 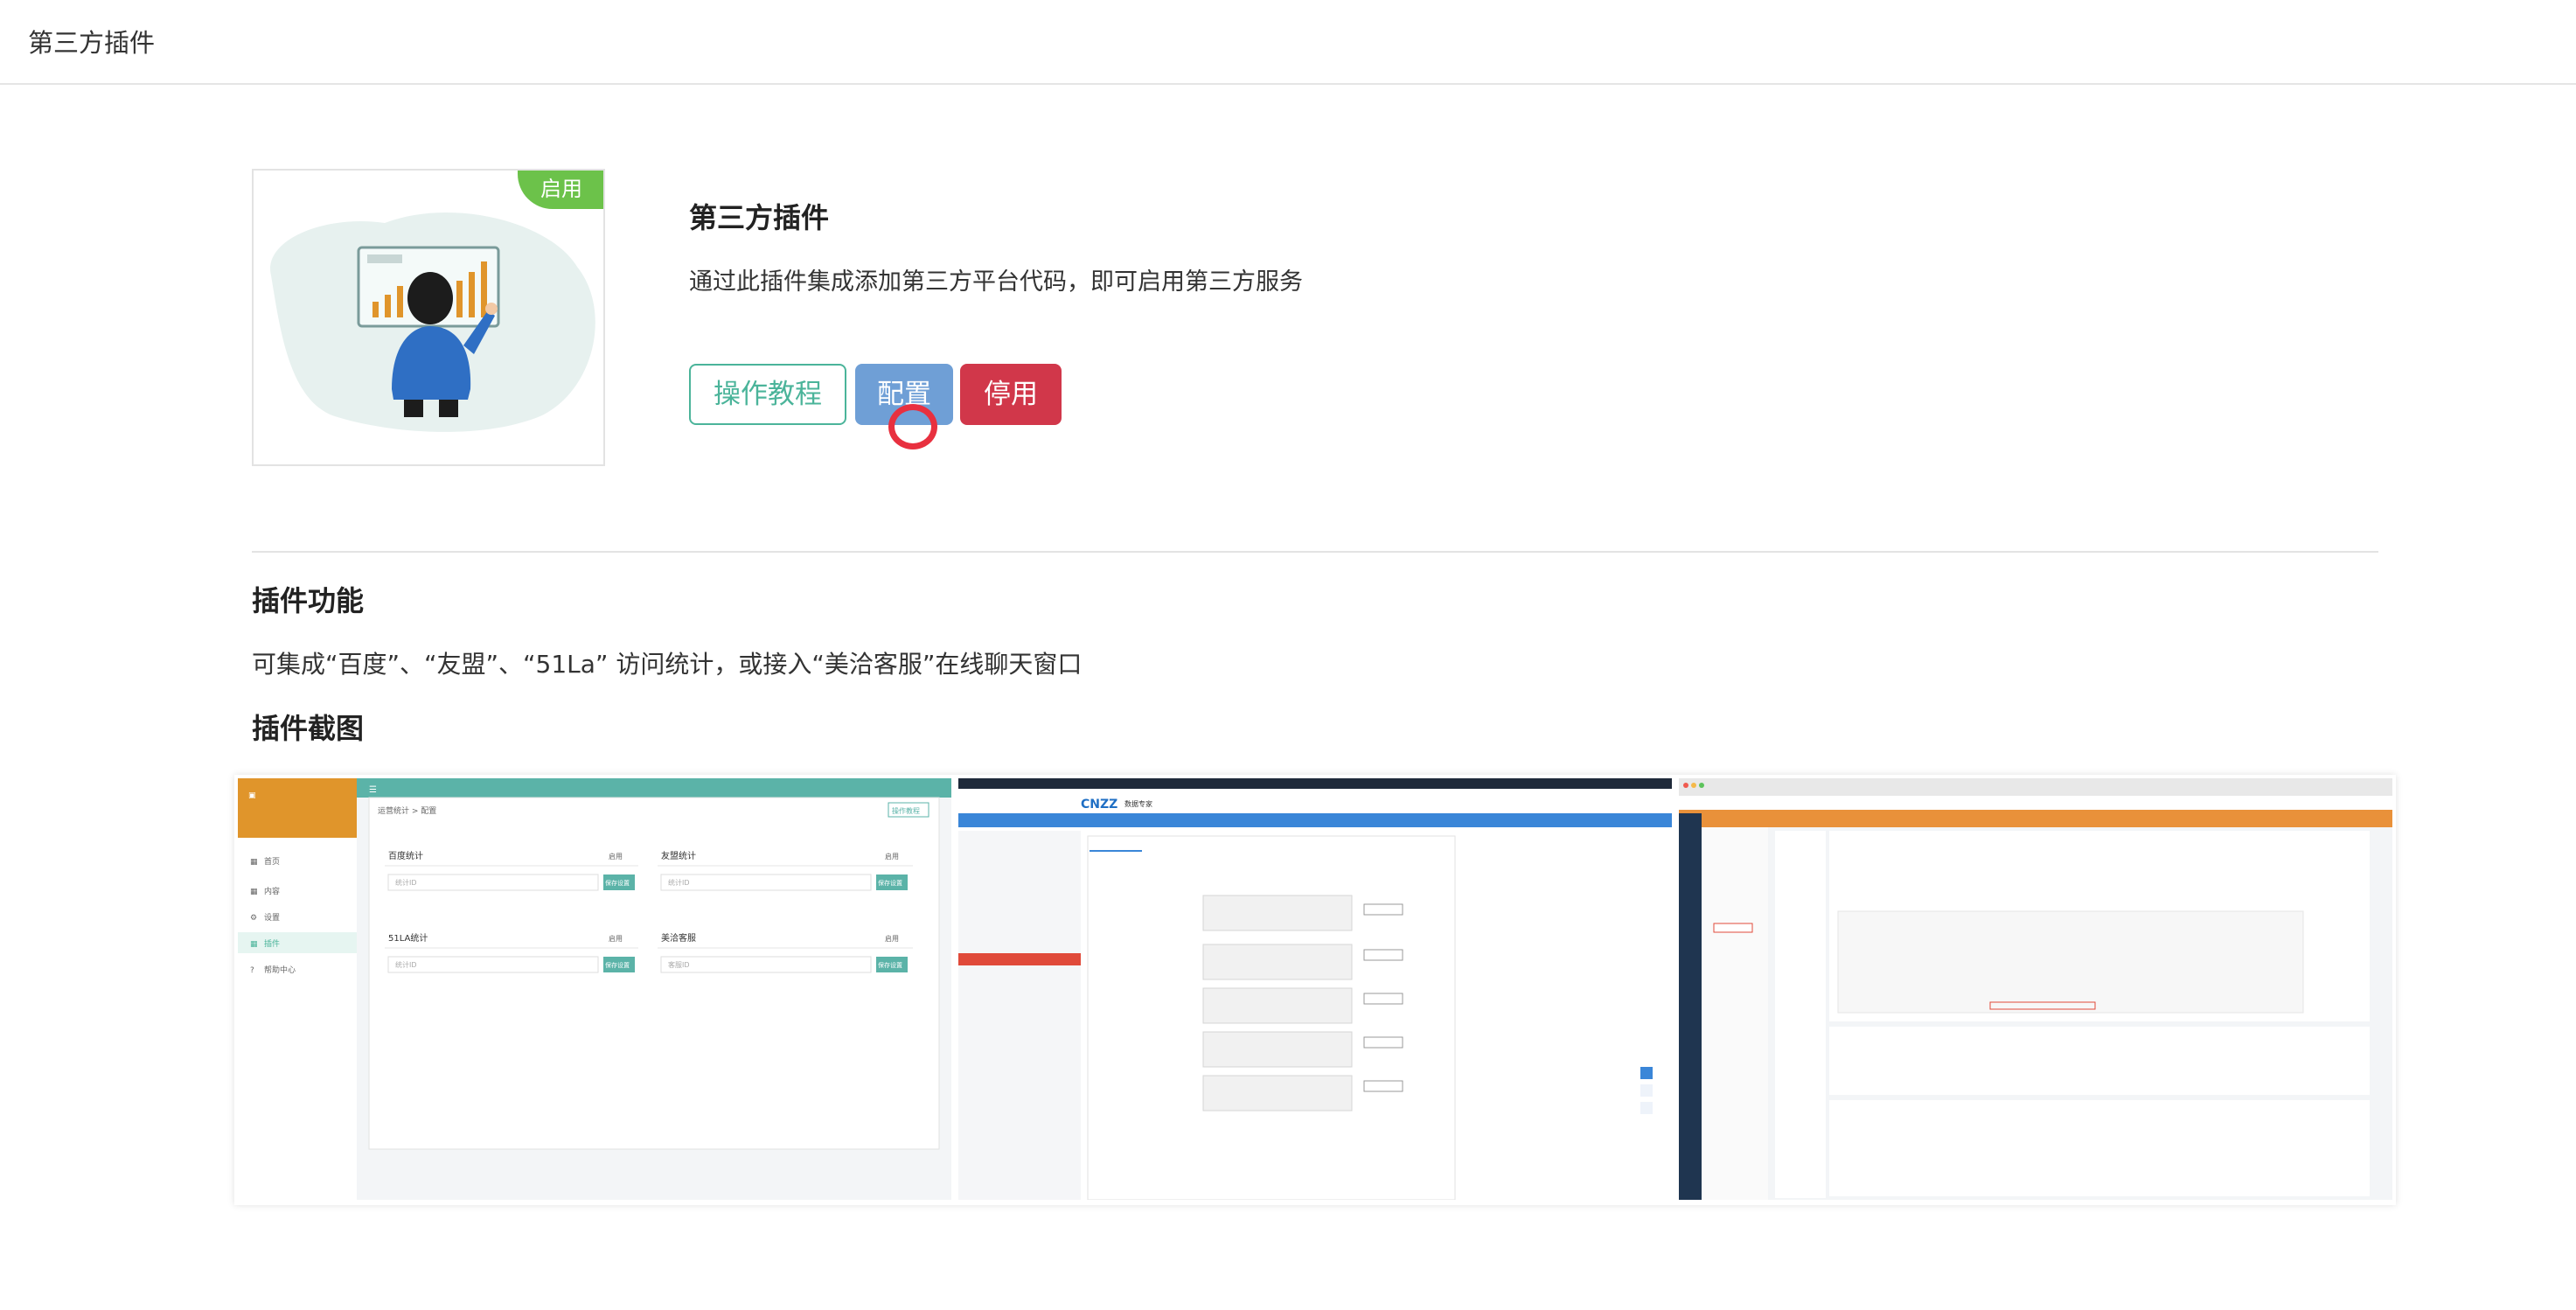 What do you see at coordinates (280, 970) in the screenshot?
I see `shot1-sidebar-label: 帮助中心` at bounding box center [280, 970].